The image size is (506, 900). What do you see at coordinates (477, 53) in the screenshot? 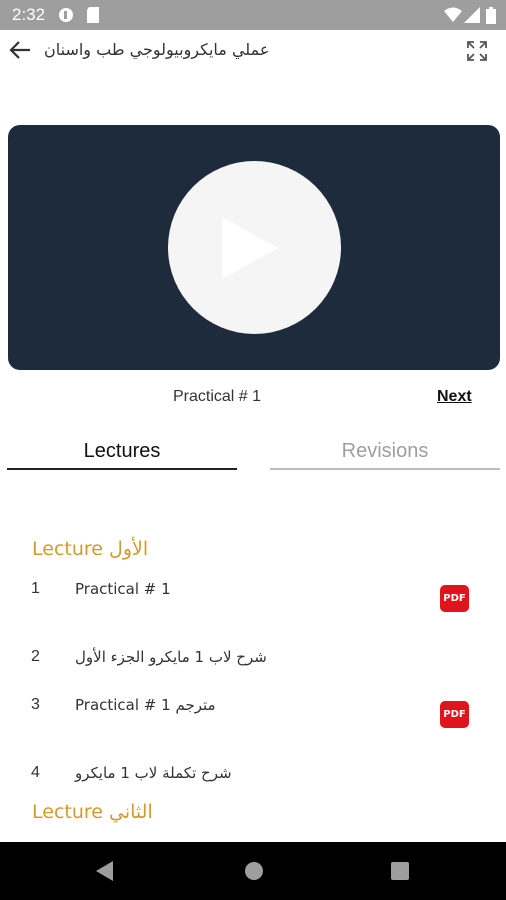
I see `fullscreen-icon` at bounding box center [477, 53].